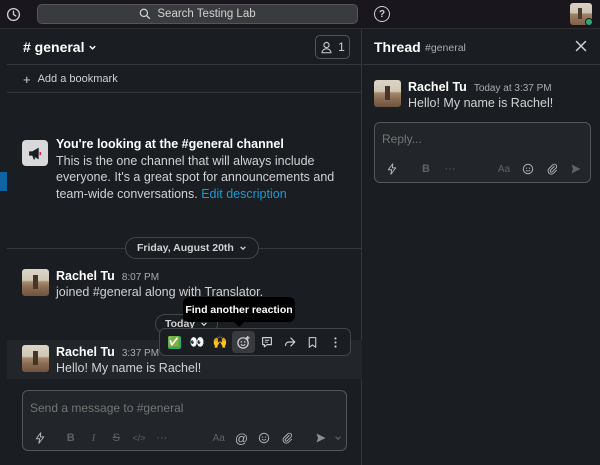 The image size is (600, 465). What do you see at coordinates (258, 144) in the screenshot?
I see `intro-heading-suffix: channel` at bounding box center [258, 144].